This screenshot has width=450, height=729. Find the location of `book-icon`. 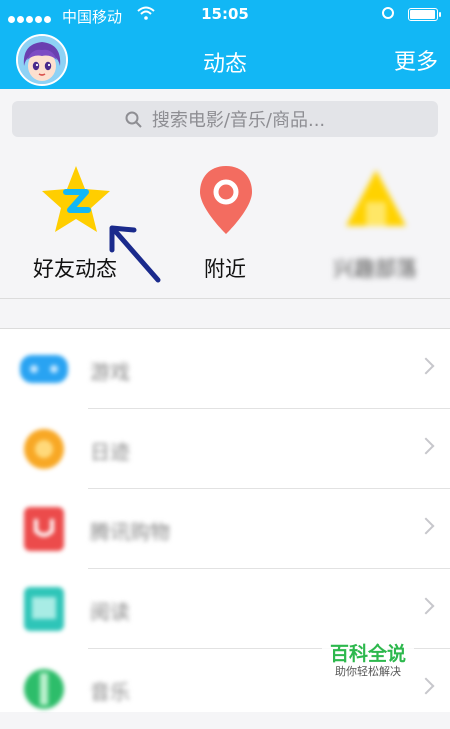

book-icon is located at coordinates (44, 609).